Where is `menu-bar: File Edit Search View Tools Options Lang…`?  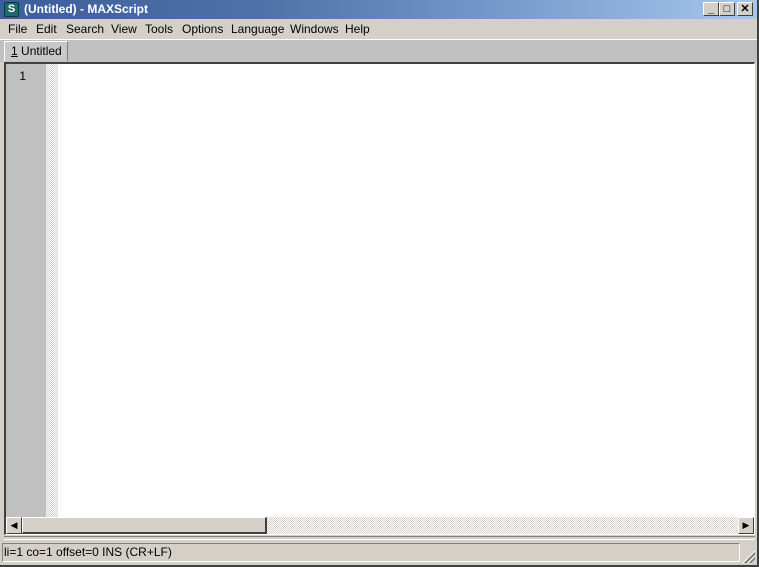 menu-bar: File Edit Search View Tools Options Lang… is located at coordinates (378, 29).